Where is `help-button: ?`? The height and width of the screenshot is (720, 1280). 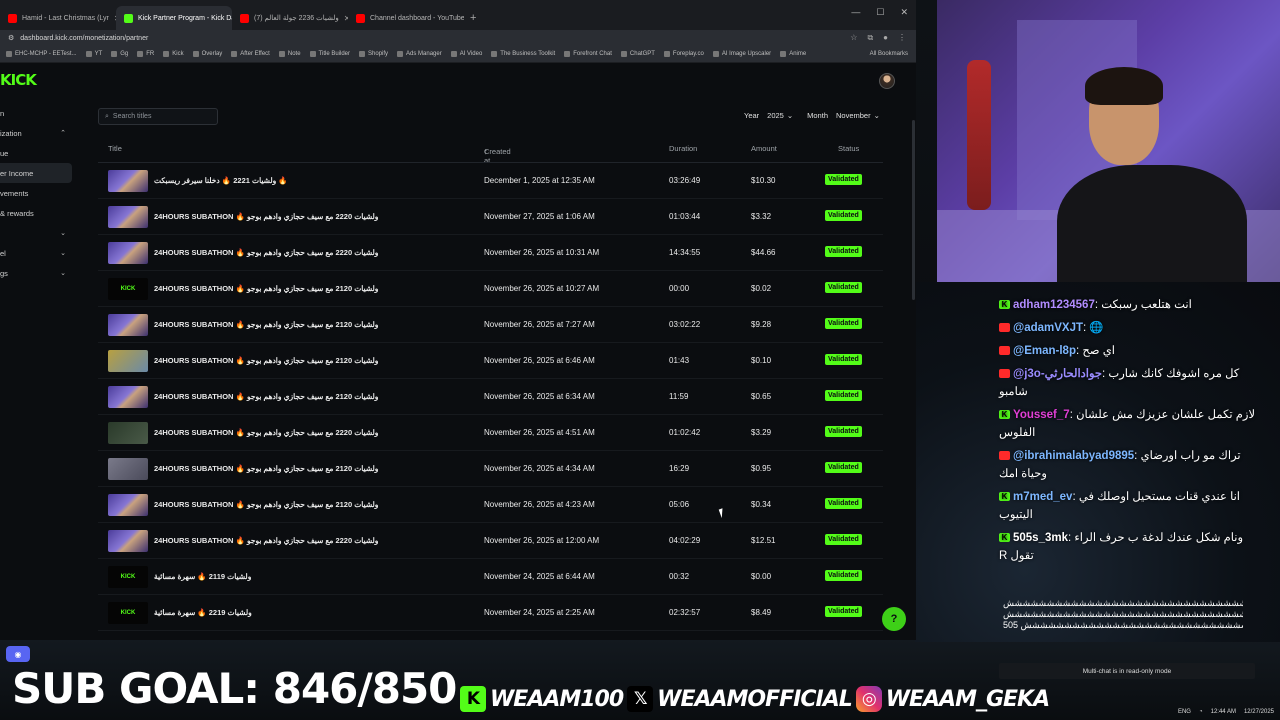
help-button: ? is located at coordinates (894, 619).